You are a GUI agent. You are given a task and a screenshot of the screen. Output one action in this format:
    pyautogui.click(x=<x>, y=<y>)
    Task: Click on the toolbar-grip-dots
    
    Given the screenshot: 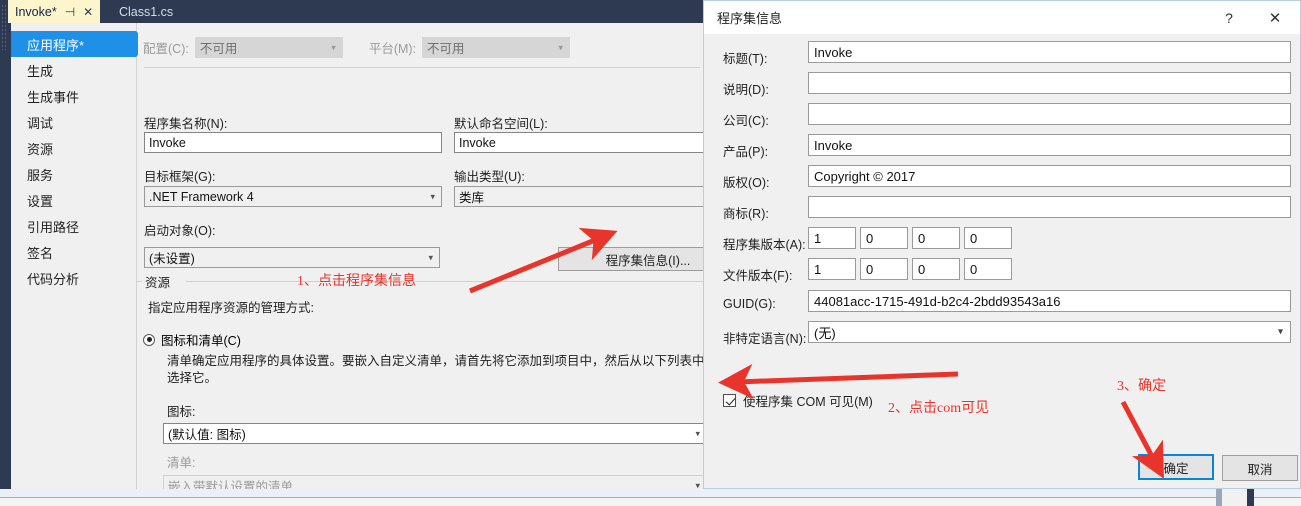 What is the action you would take?
    pyautogui.click(x=4, y=27)
    